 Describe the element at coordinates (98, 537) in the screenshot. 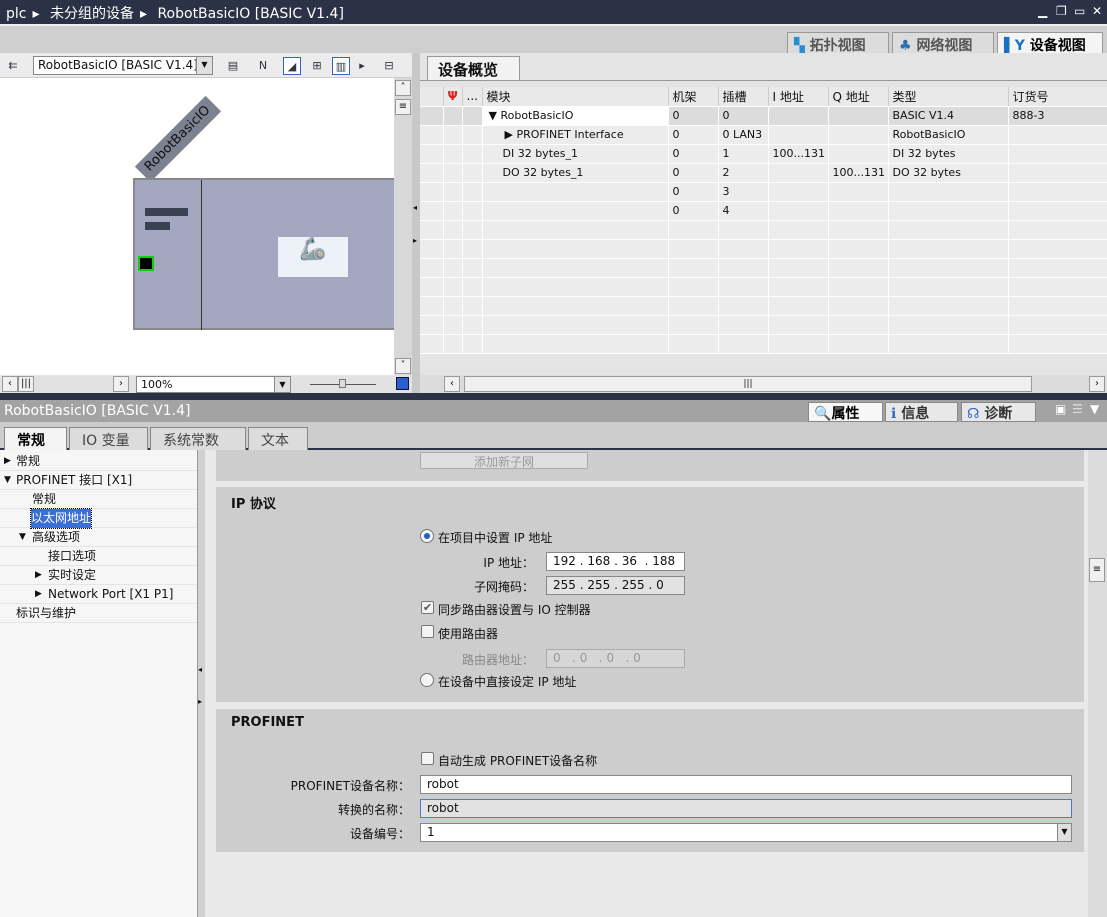

I see `tree-item-advanced-options: ▼ 高级选项` at that location.